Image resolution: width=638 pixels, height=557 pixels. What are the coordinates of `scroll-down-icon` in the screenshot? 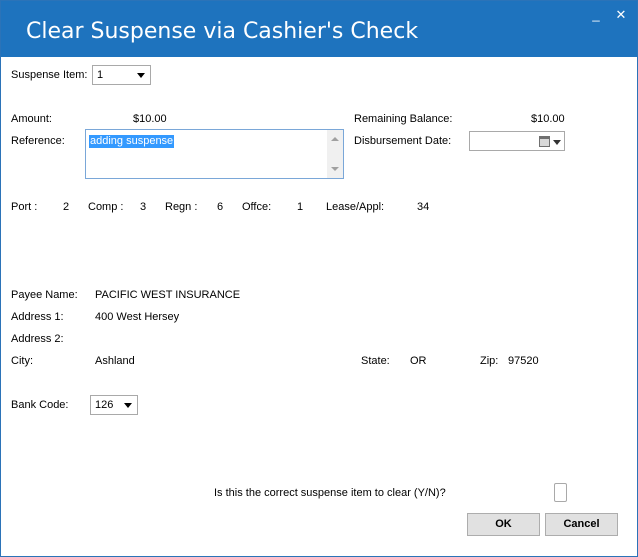 It's located at (335, 169).